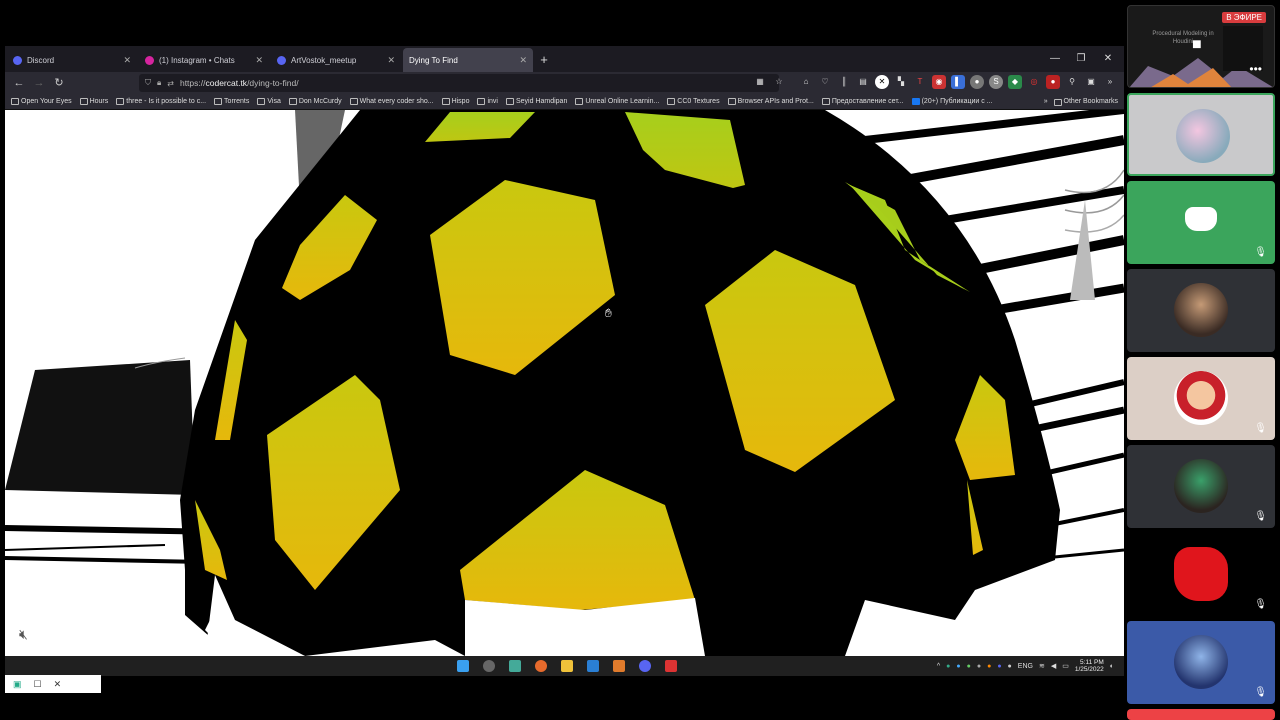 Image resolution: width=1280 pixels, height=720 pixels. I want to click on firefox-icon, so click(541, 666).